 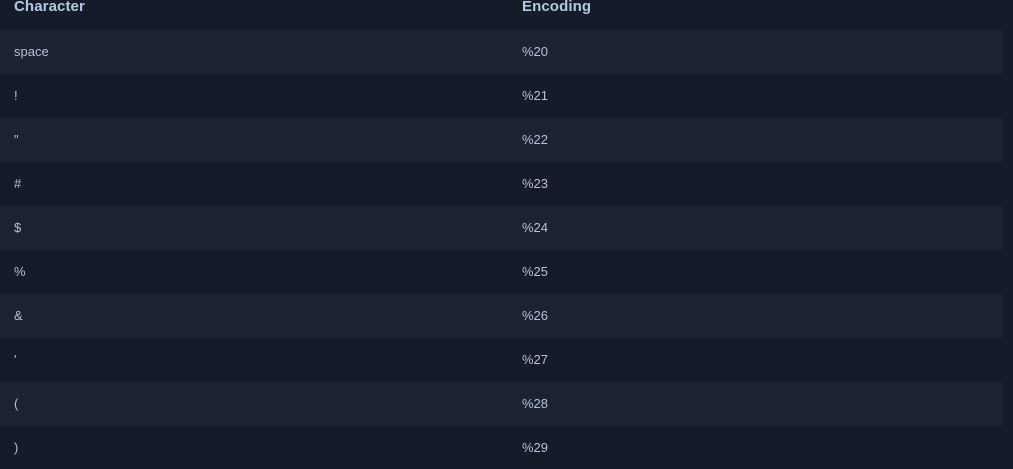 What do you see at coordinates (501, 316) in the screenshot?
I see `table-row: & %26` at bounding box center [501, 316].